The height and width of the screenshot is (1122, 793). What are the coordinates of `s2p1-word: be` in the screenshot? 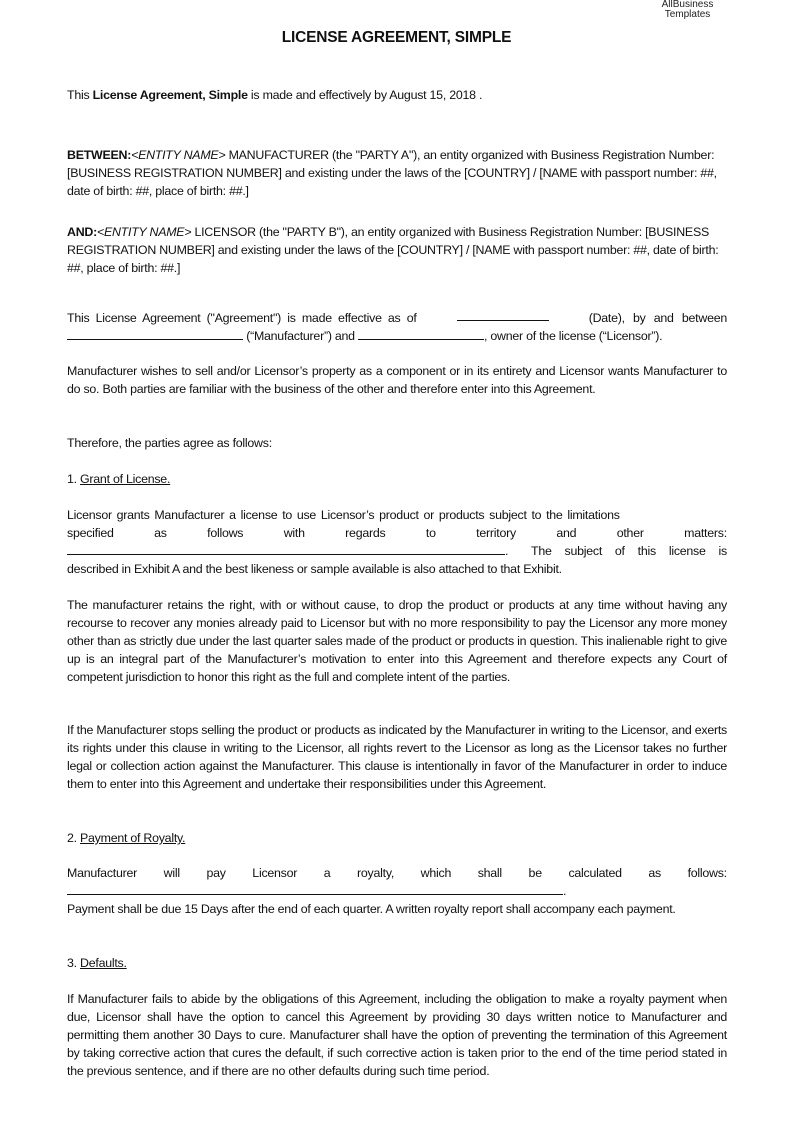 It's located at (535, 873).